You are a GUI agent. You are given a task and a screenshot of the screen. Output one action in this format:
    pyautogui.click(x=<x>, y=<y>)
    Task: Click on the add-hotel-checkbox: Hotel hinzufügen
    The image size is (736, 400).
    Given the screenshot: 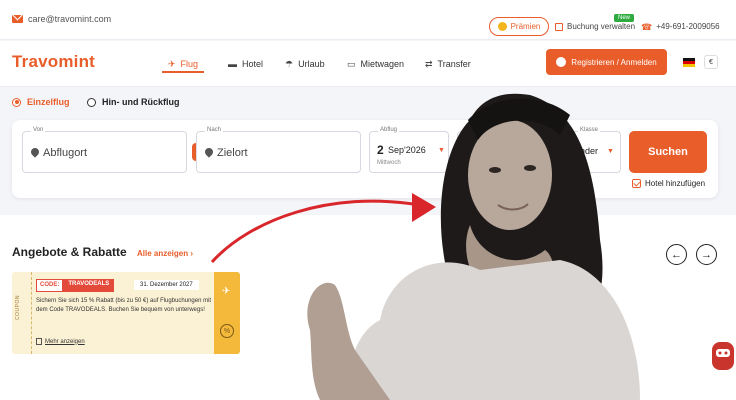 What is the action you would take?
    pyautogui.click(x=668, y=183)
    